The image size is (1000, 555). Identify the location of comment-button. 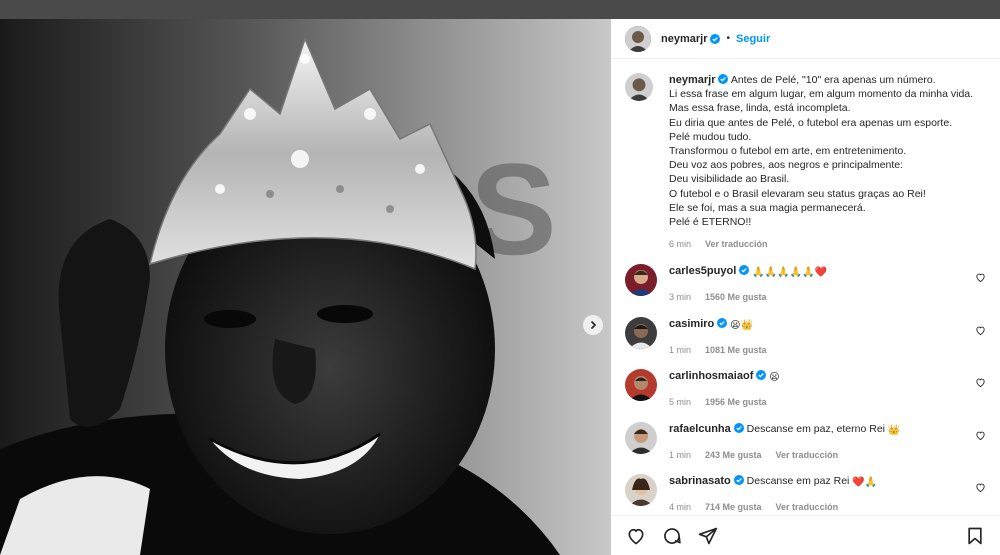
(672, 536).